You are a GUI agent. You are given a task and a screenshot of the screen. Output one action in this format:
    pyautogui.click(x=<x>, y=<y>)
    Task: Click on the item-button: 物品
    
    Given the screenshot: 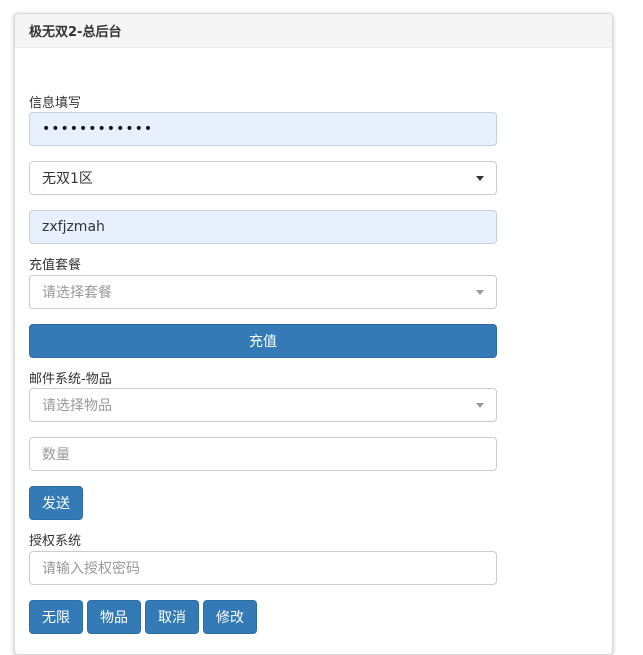 What is the action you would take?
    pyautogui.click(x=114, y=617)
    